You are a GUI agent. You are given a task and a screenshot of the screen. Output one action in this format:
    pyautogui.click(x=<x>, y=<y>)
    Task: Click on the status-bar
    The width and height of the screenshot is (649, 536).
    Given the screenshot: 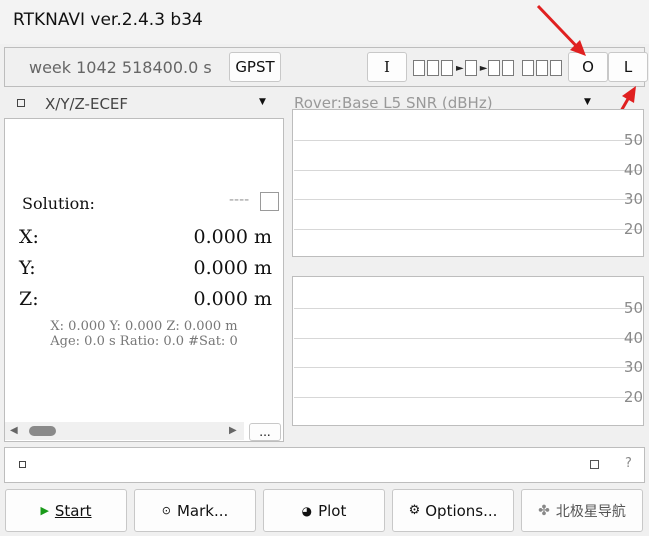 What is the action you would take?
    pyautogui.click(x=324, y=465)
    